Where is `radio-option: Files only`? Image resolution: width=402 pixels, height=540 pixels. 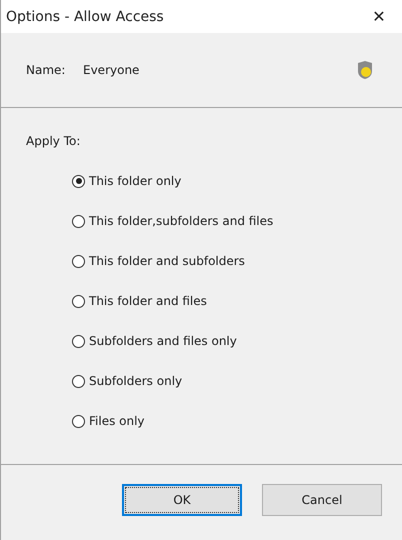
radio-option: Files only is located at coordinates (224, 421).